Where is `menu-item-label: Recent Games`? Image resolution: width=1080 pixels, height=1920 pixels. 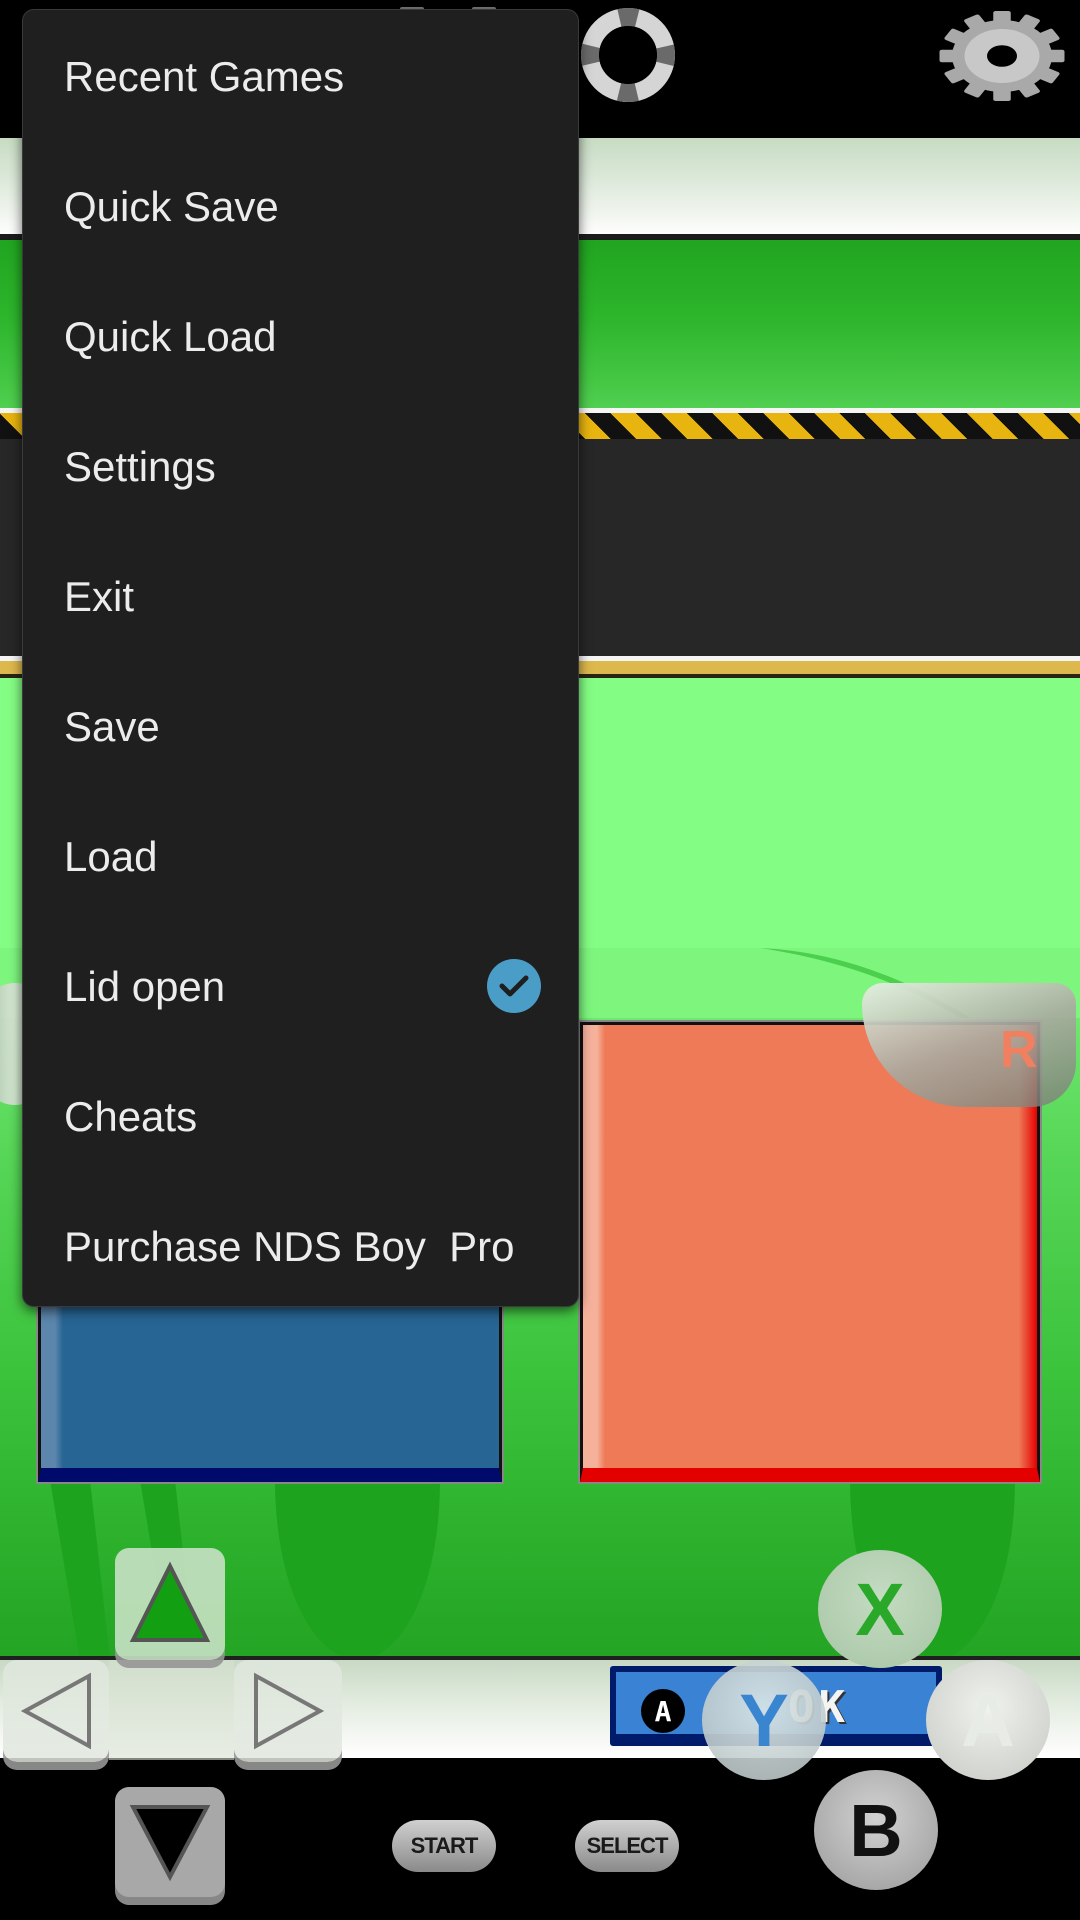
menu-item-label: Recent Games is located at coordinates (204, 76).